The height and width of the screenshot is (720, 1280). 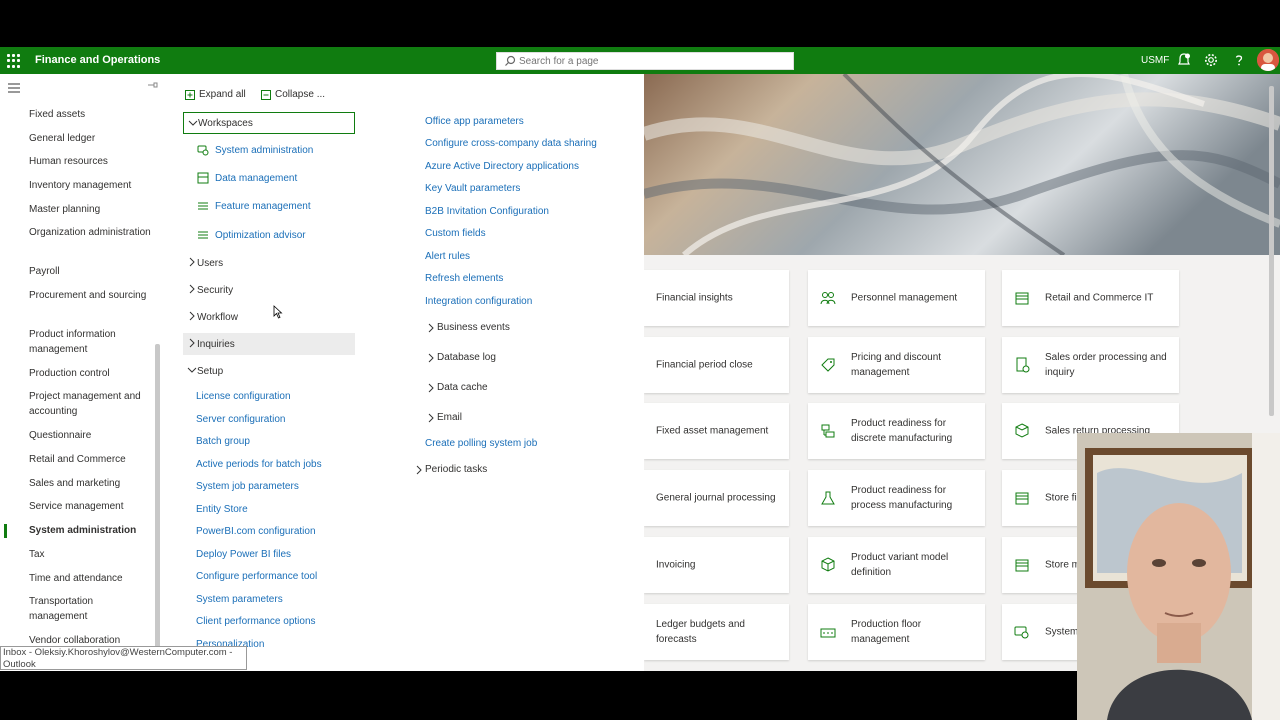 What do you see at coordinates (716, 565) in the screenshot?
I see `tile-invoicing: Invoicing` at bounding box center [716, 565].